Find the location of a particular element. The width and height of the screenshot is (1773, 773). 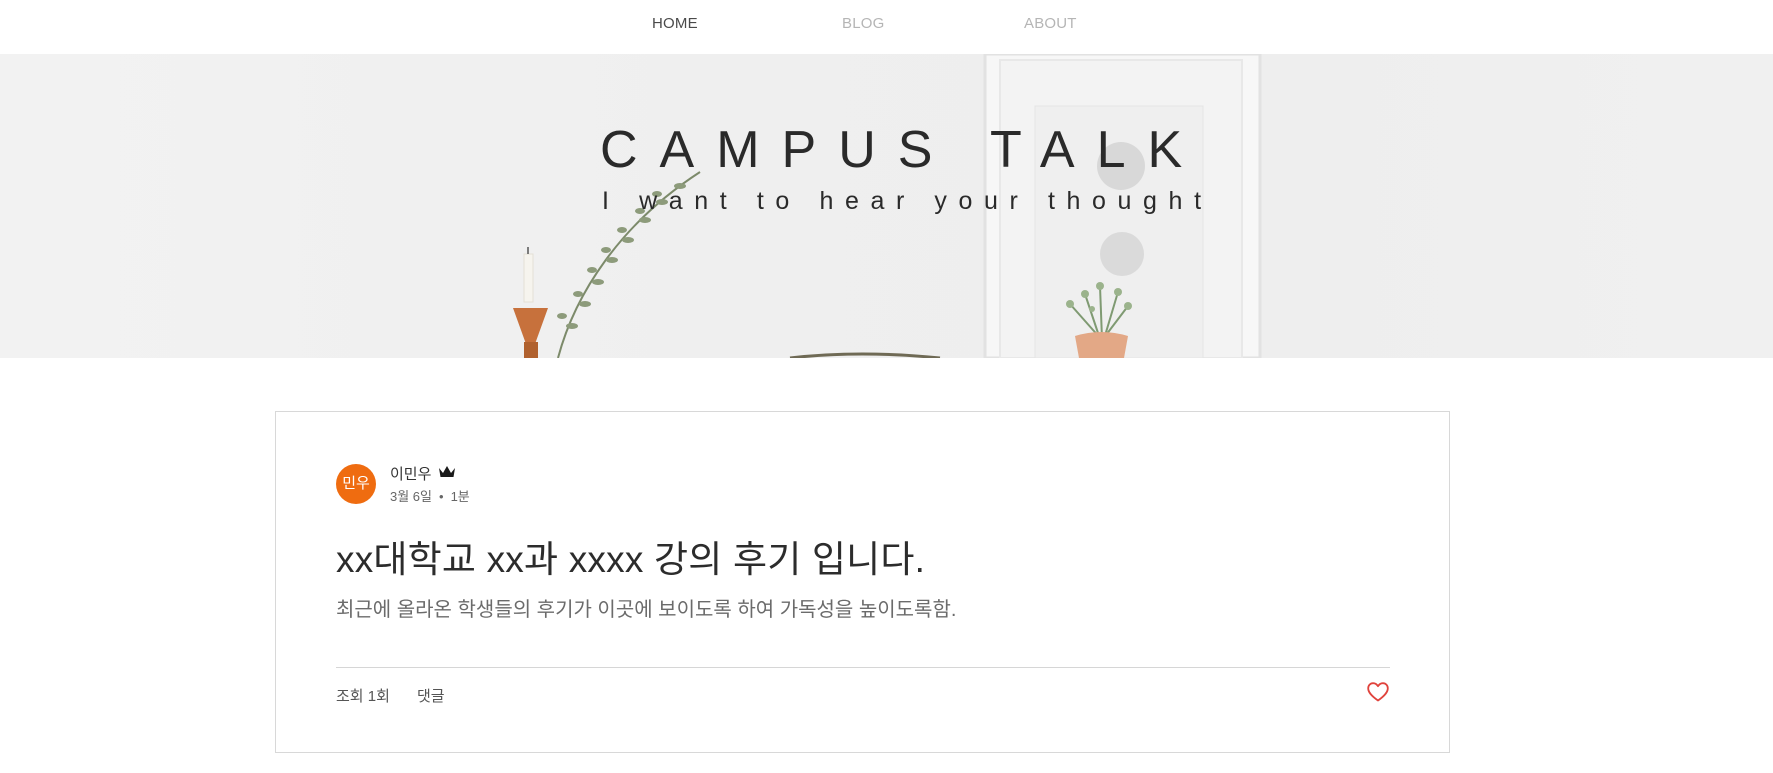

post-excerpt: 최근에 올라온 학생들의 후기가 이곳에 보이도록 하여 가독성을 높이도록함. is located at coordinates (646, 610).